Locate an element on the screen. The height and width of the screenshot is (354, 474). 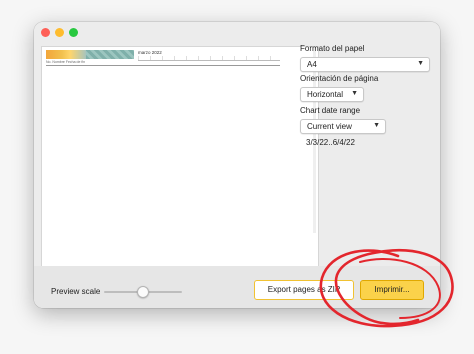
title-bar is located at coordinates (237, 32).